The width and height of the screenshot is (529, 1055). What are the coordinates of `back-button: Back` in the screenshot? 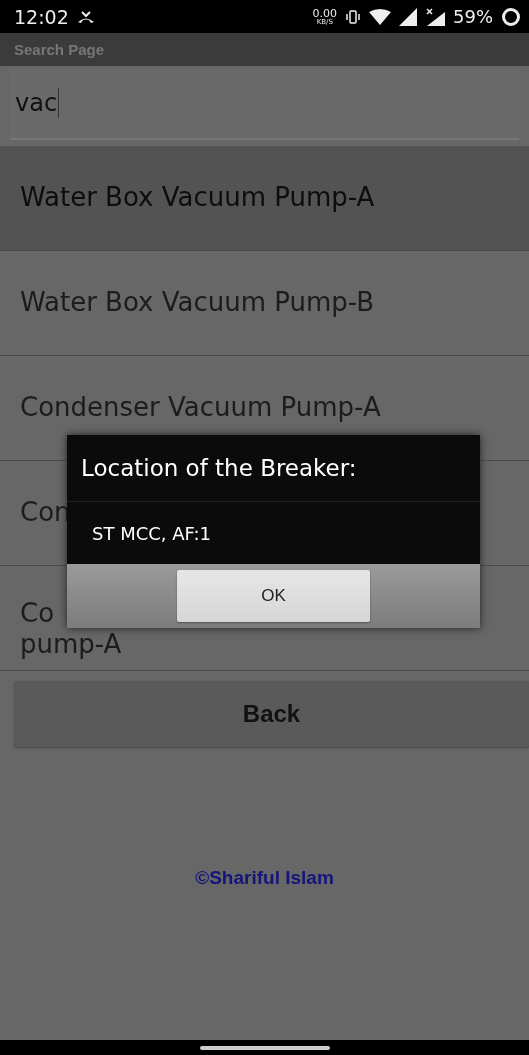 It's located at (271, 714).